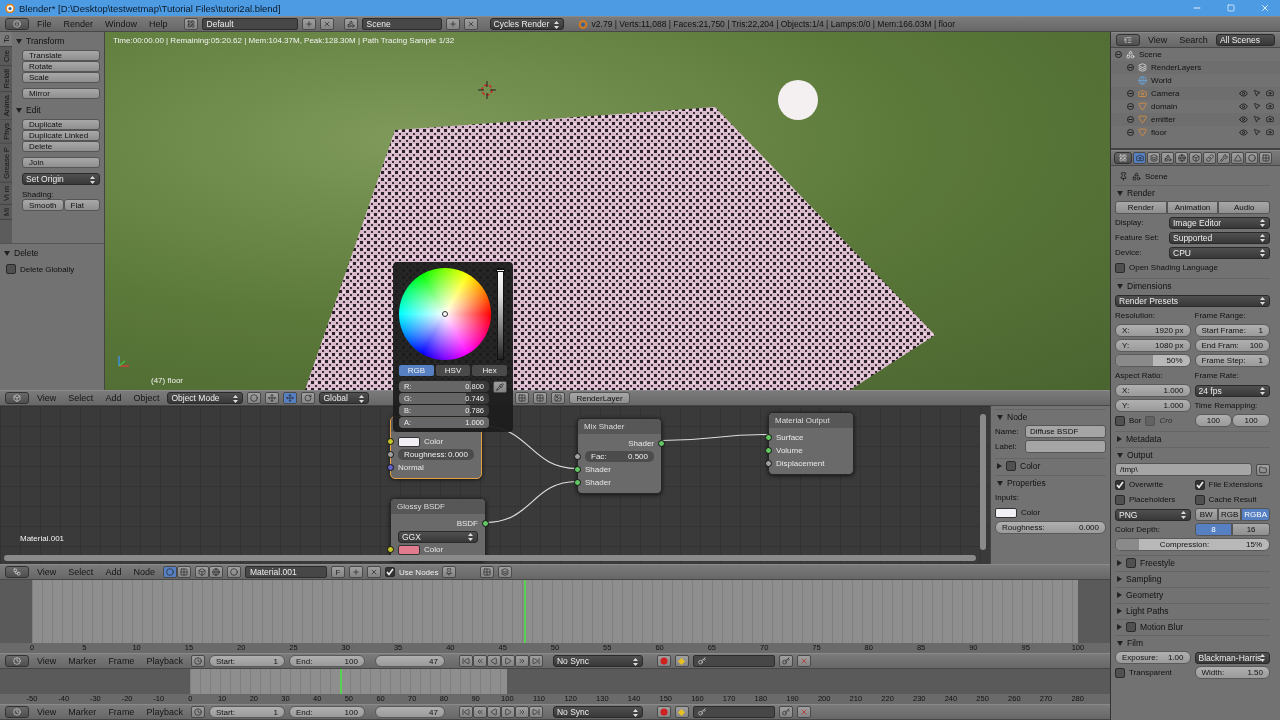 Image resolution: width=1280 pixels, height=720 pixels. I want to click on menu-item: Add, so click(113, 572).